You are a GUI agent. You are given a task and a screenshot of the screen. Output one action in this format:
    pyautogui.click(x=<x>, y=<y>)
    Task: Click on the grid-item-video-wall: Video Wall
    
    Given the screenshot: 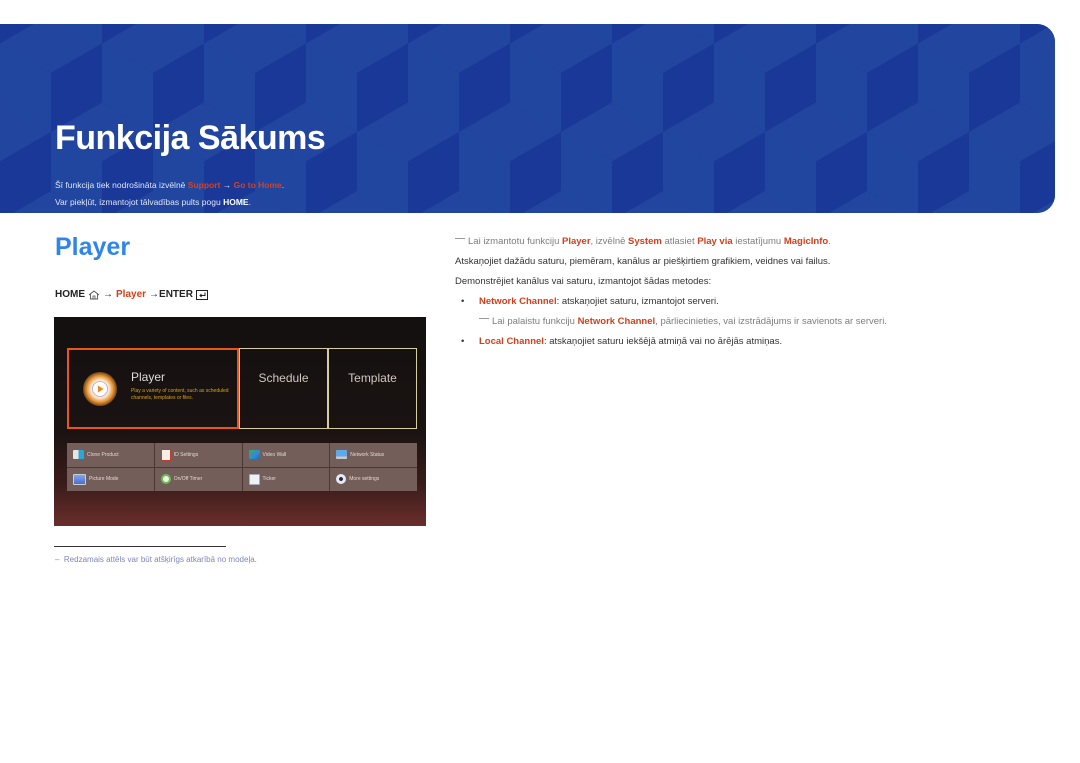 What is the action you would take?
    pyautogui.click(x=286, y=455)
    